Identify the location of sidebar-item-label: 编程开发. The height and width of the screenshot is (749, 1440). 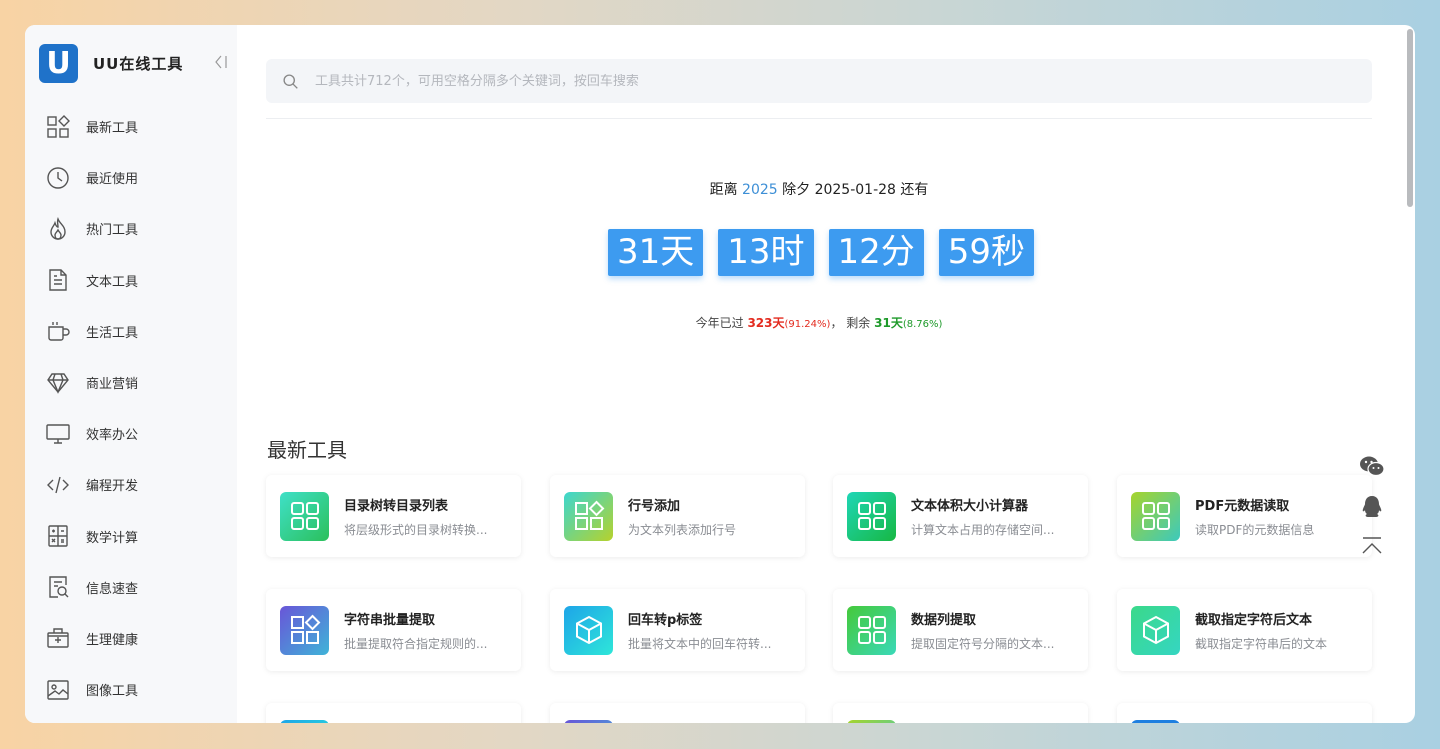
(112, 487).